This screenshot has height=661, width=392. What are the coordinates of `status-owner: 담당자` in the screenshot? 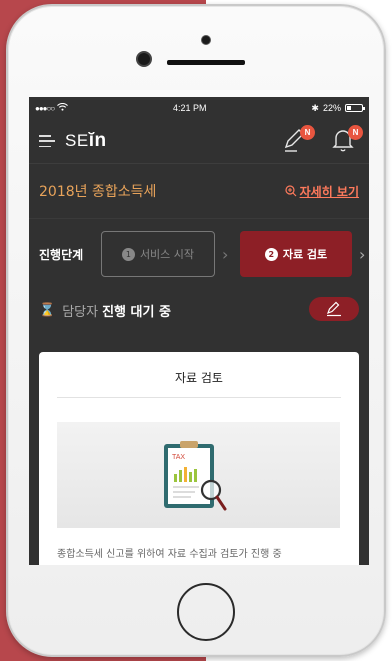 It's located at (80, 312).